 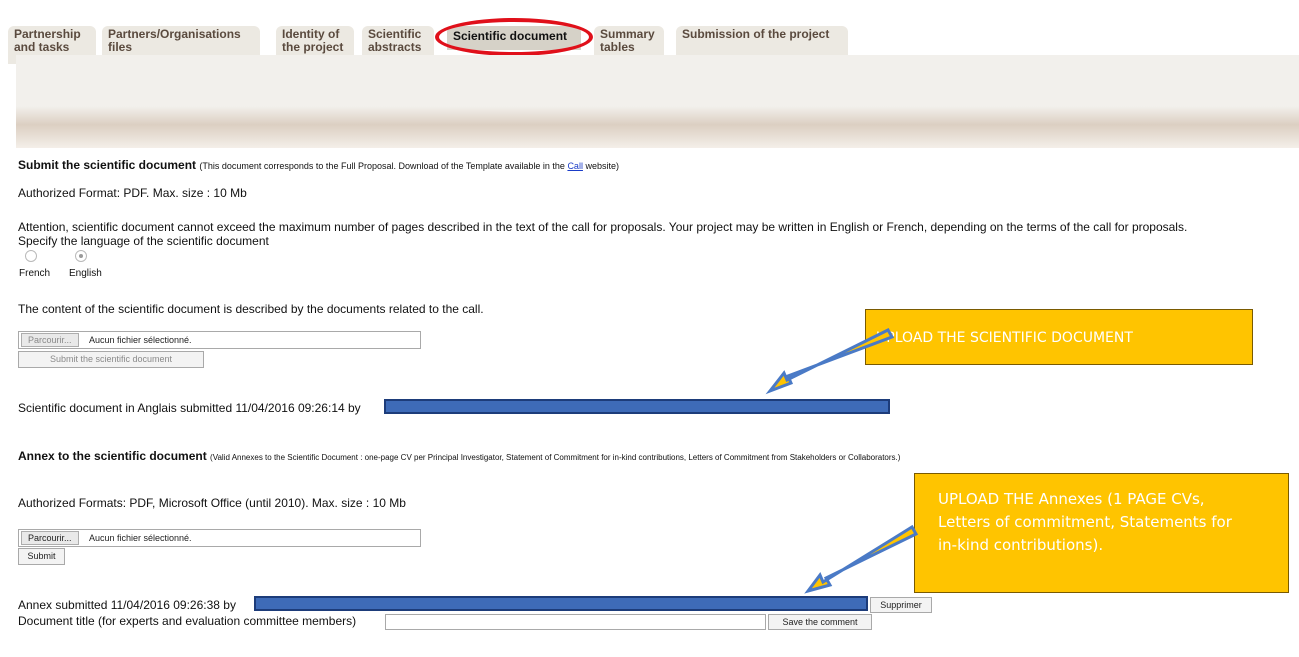 What do you see at coordinates (842, 461) in the screenshot?
I see `annotation-arrows` at bounding box center [842, 461].